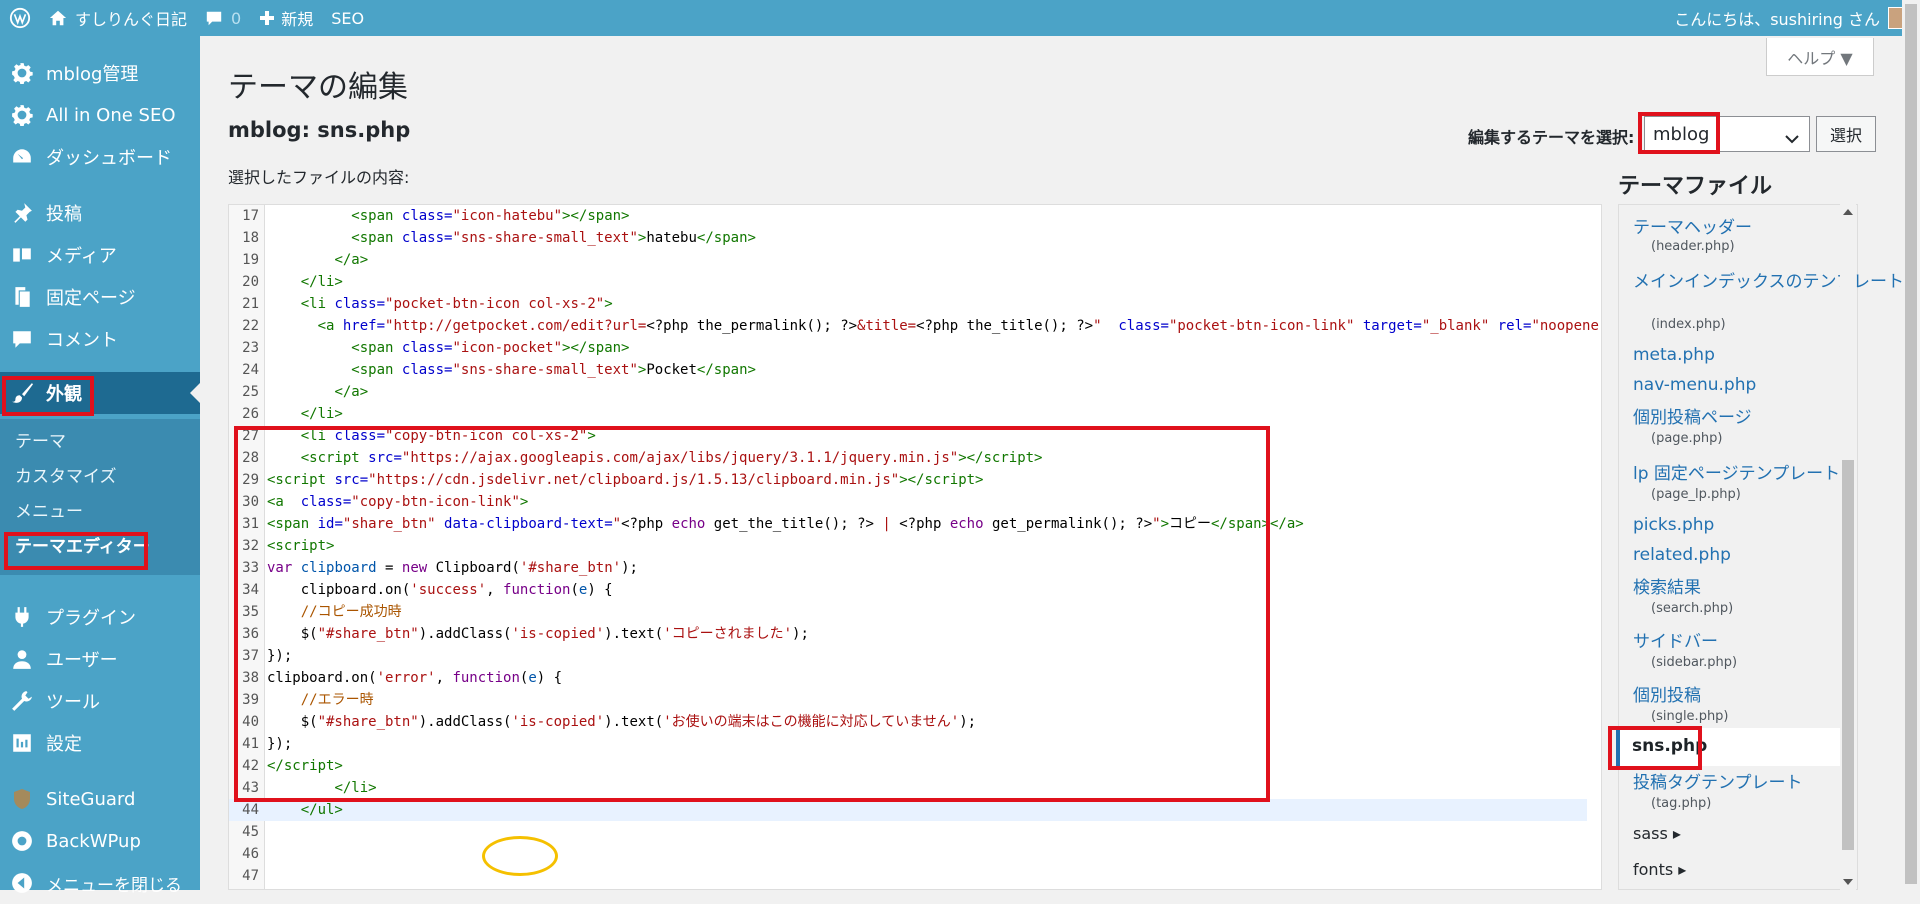  Describe the element at coordinates (22, 617) in the screenshot. I see `plugin-icon` at that location.